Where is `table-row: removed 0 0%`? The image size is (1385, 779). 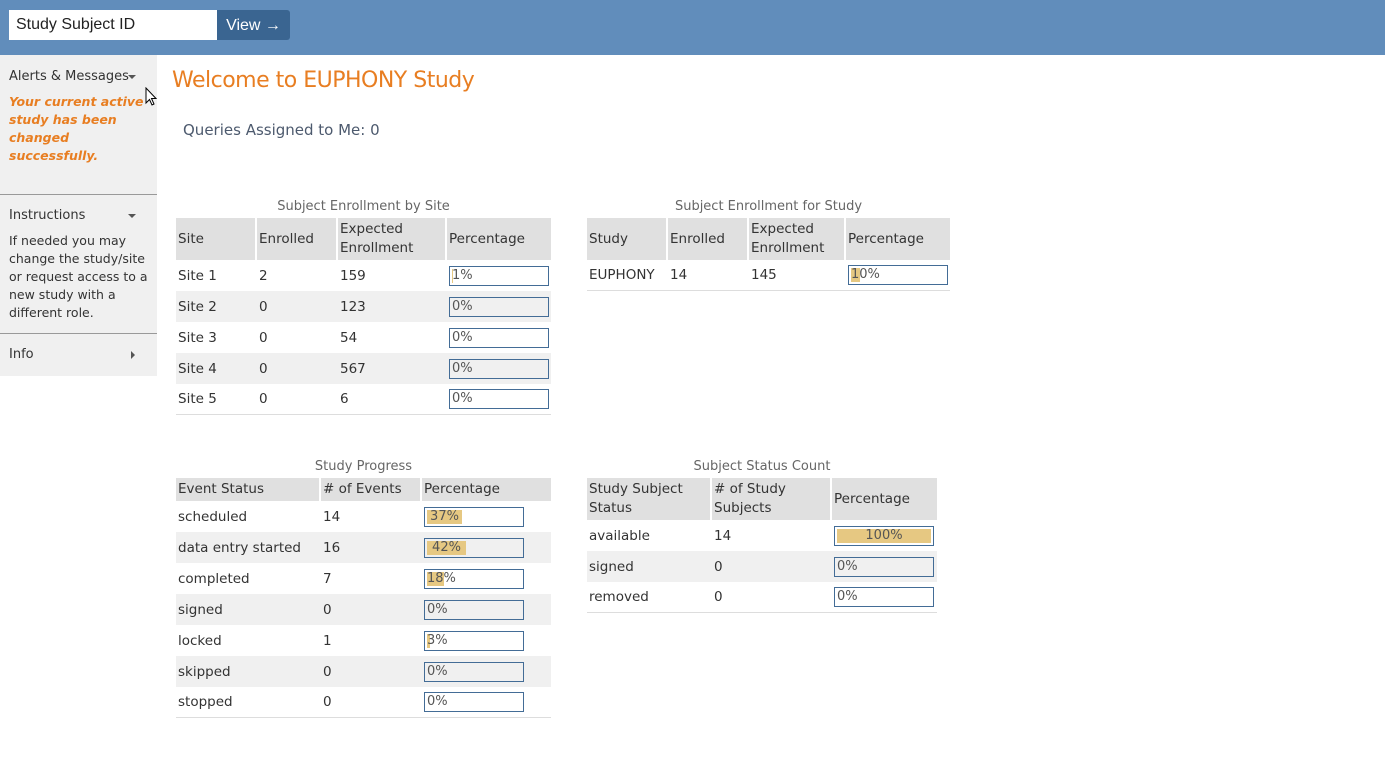
table-row: removed 0 0% is located at coordinates (762, 597).